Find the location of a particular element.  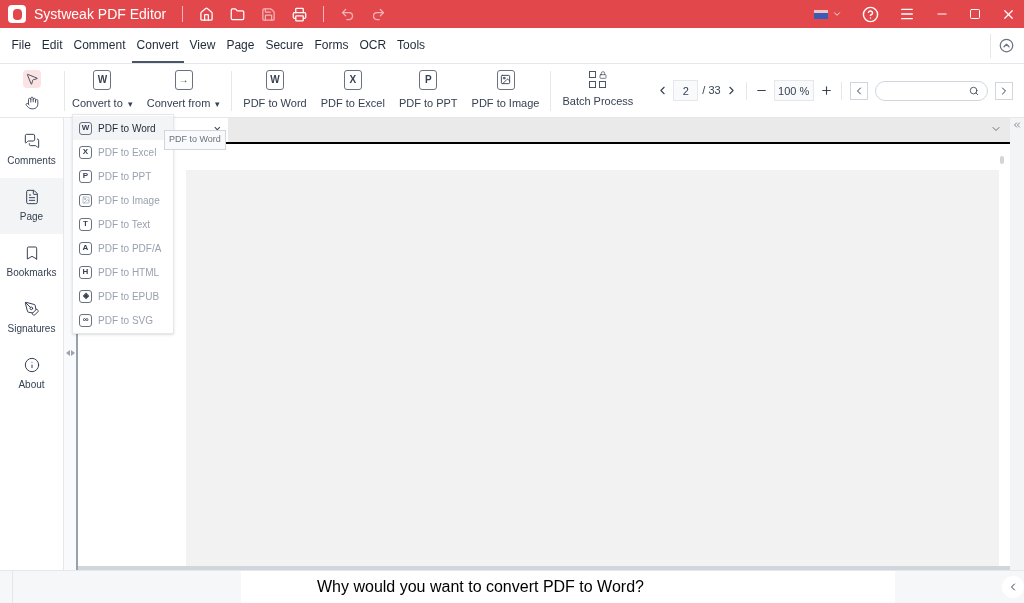

resize-handle-icon is located at coordinates (70, 353).